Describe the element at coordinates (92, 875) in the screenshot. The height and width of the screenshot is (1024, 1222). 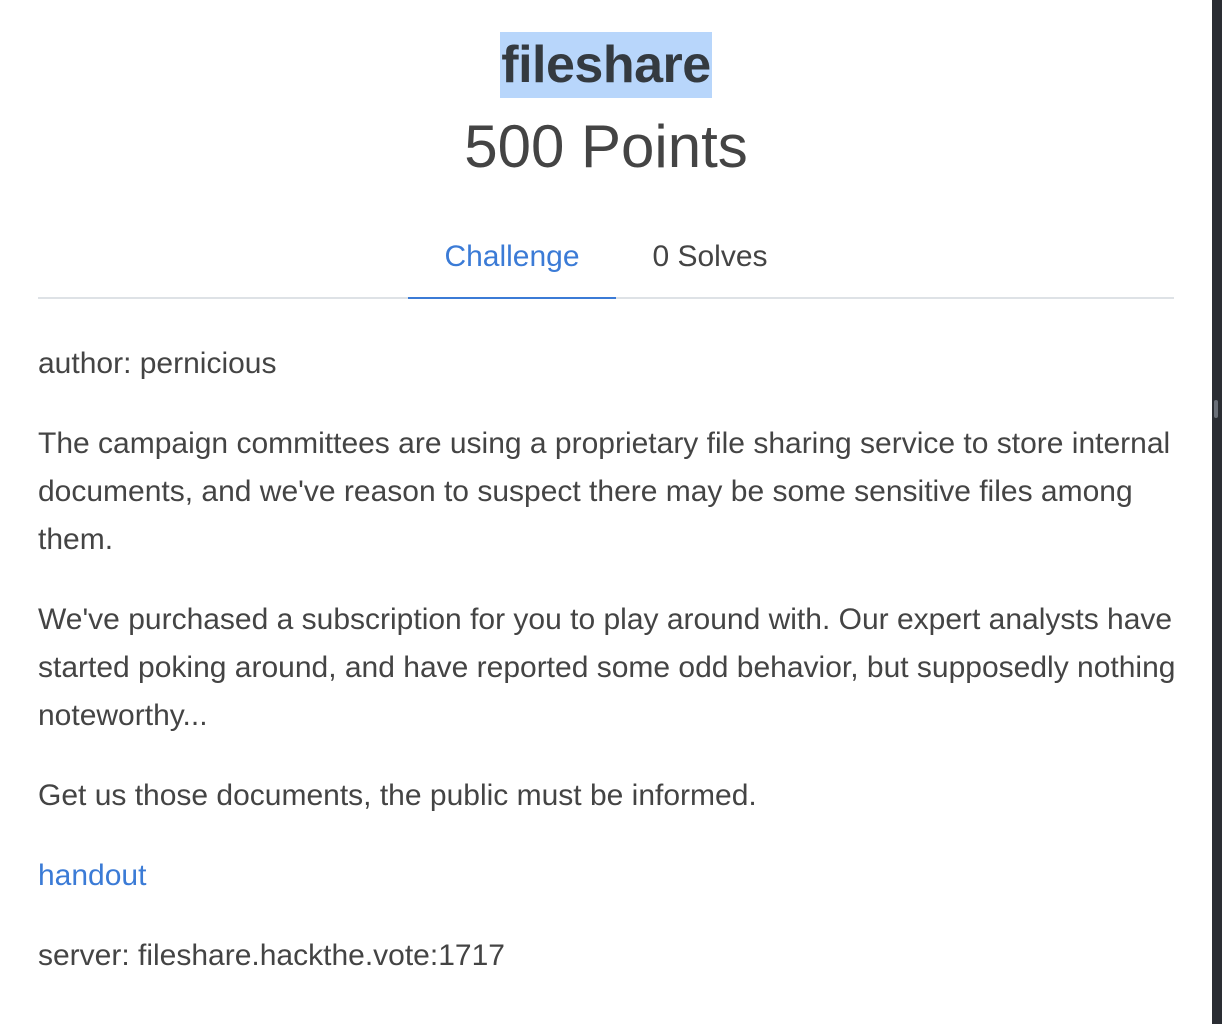
I see `handout-link: handout` at that location.